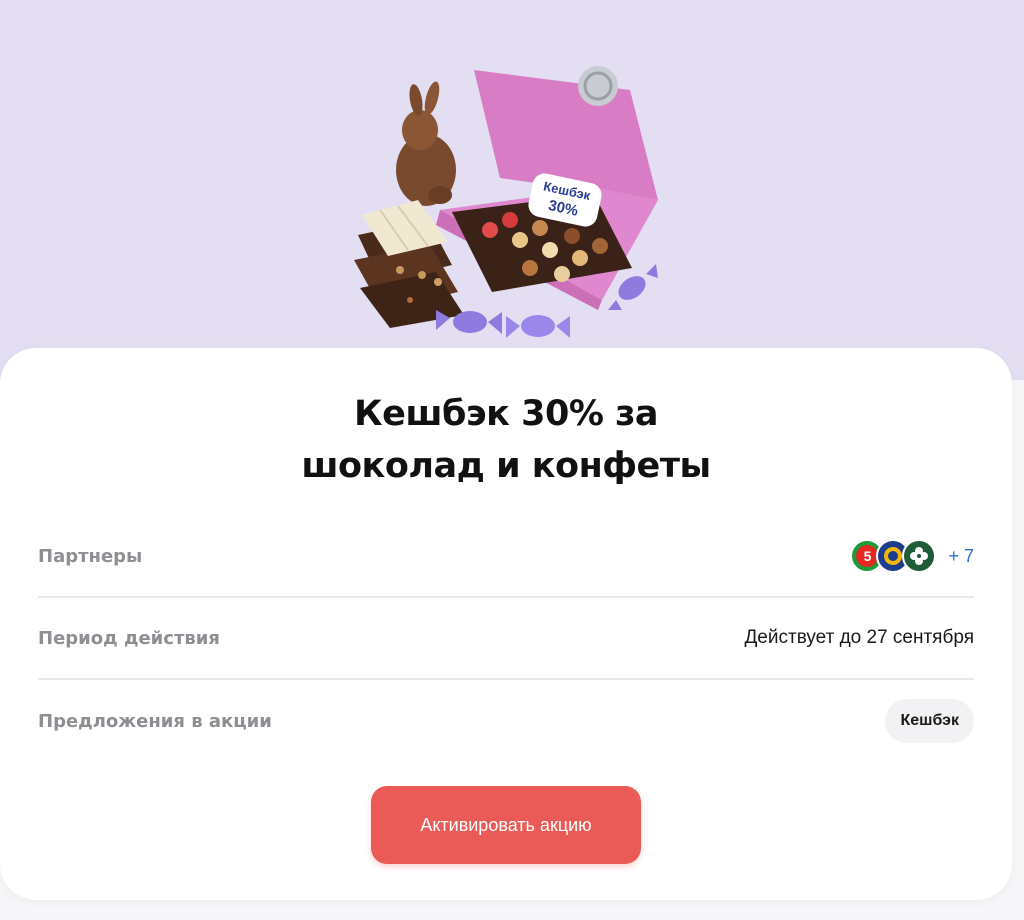 This screenshot has width=1024, height=920. Describe the element at coordinates (538, 326) in the screenshot. I see `wrapped-candy-icon` at that location.